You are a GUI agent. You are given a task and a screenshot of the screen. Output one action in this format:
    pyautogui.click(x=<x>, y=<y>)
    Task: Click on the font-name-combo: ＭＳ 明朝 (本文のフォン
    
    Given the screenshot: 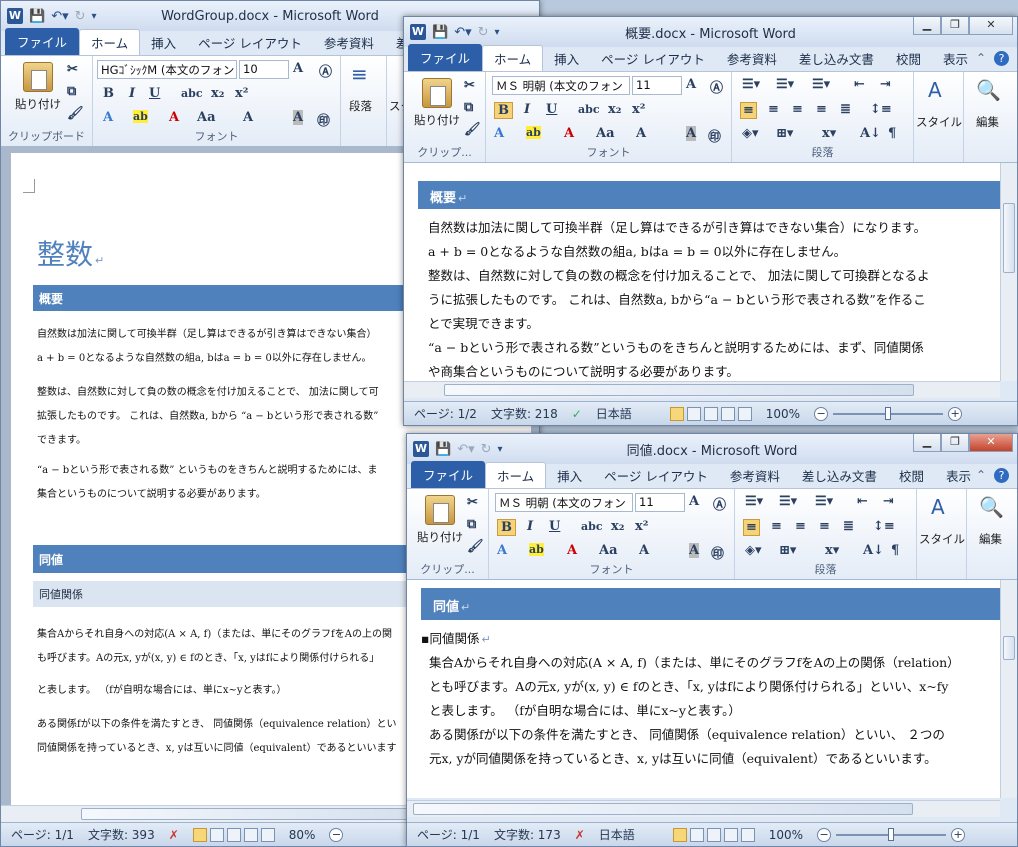 What is the action you would take?
    pyautogui.click(x=564, y=502)
    